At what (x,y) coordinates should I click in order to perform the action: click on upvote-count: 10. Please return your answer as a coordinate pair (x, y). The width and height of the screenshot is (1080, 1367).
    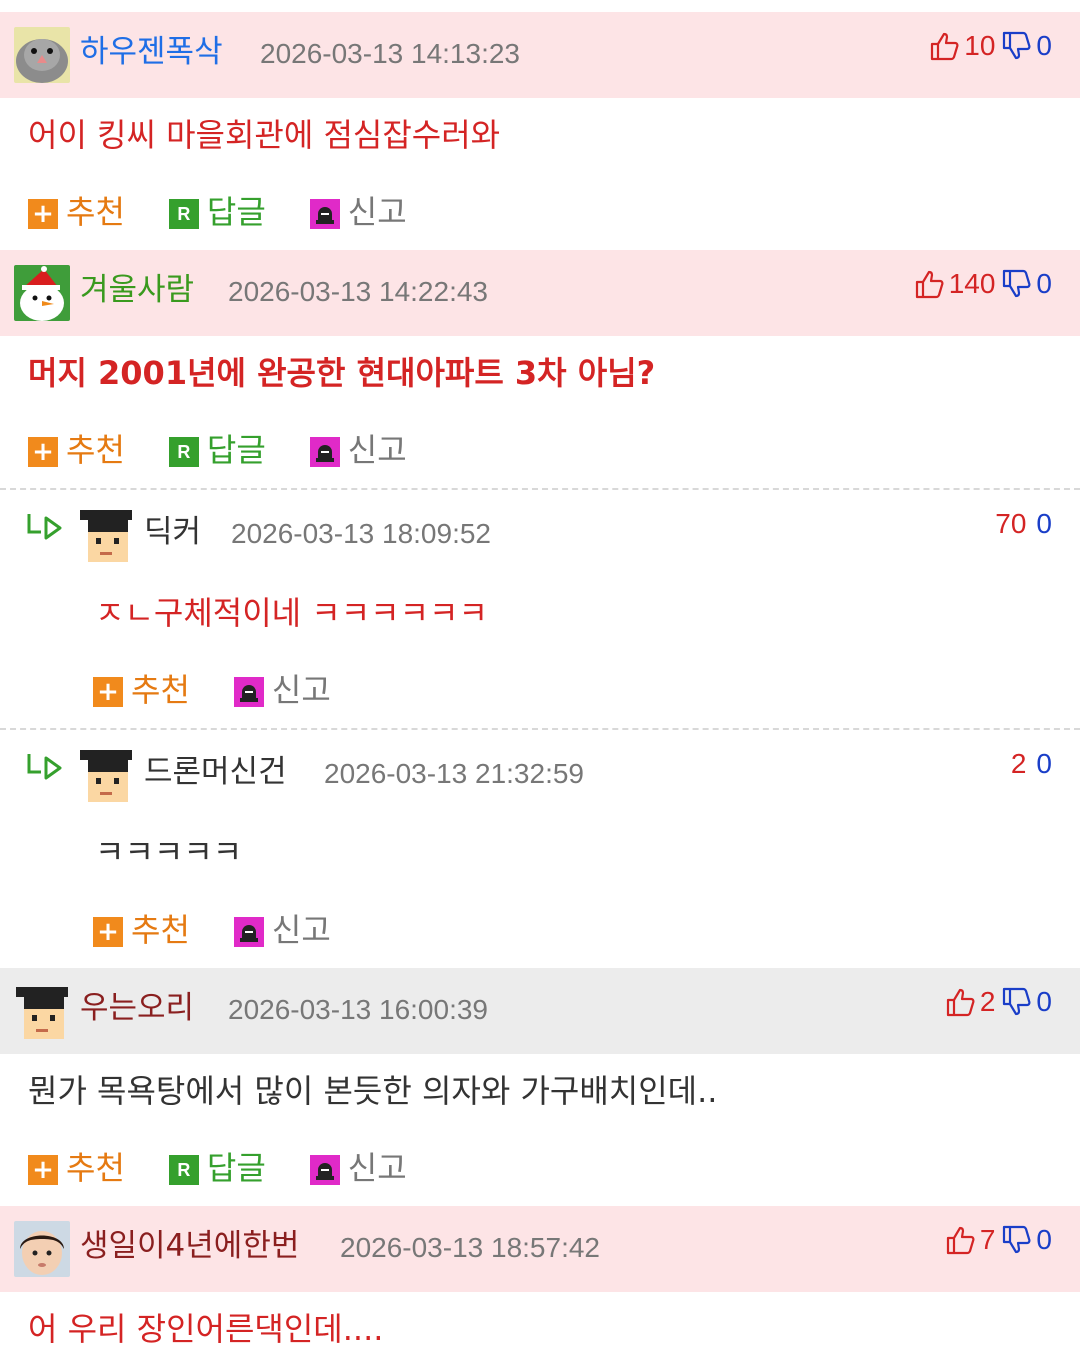
    Looking at the image, I should click on (980, 45).